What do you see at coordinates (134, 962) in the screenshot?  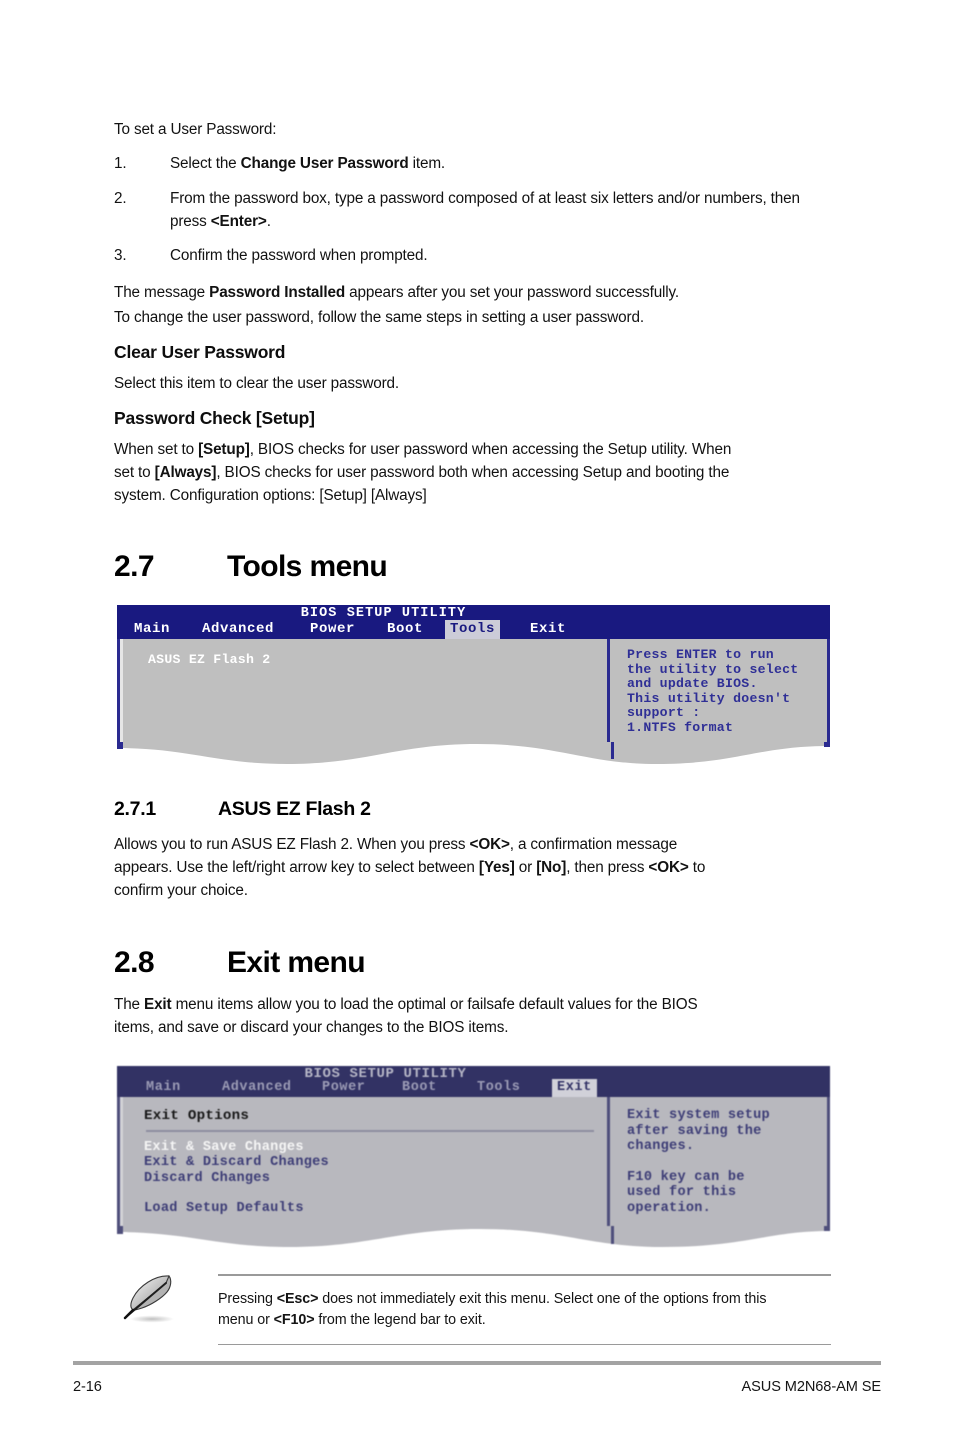 I see `chapter-number: 2.8` at bounding box center [134, 962].